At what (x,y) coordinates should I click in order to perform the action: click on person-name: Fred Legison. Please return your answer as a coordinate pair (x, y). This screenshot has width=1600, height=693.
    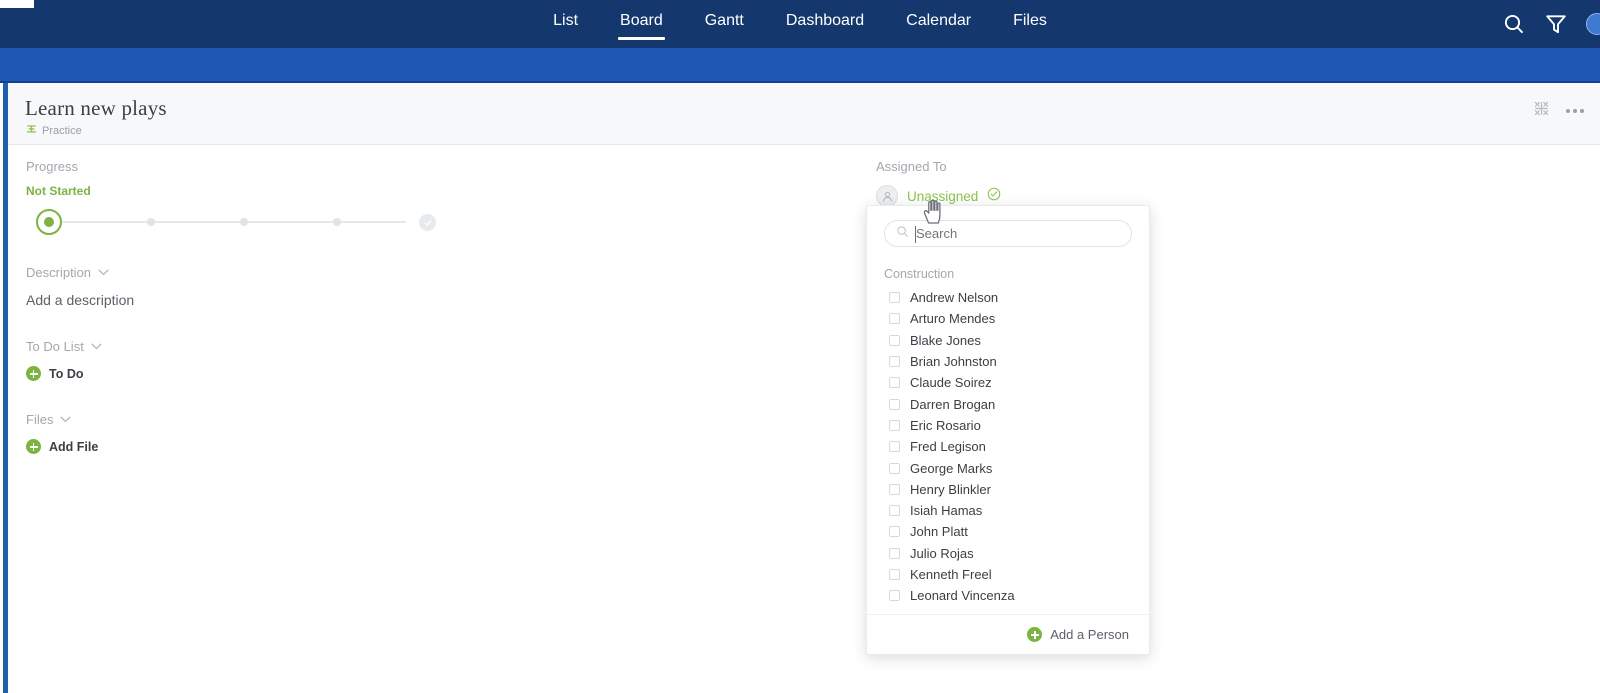
    Looking at the image, I should click on (948, 447).